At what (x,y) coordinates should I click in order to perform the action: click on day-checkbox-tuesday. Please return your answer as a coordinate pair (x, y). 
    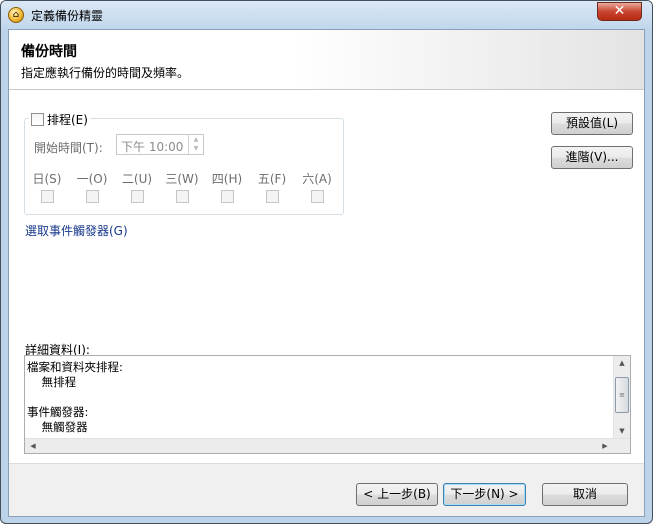
    Looking at the image, I should click on (137, 196).